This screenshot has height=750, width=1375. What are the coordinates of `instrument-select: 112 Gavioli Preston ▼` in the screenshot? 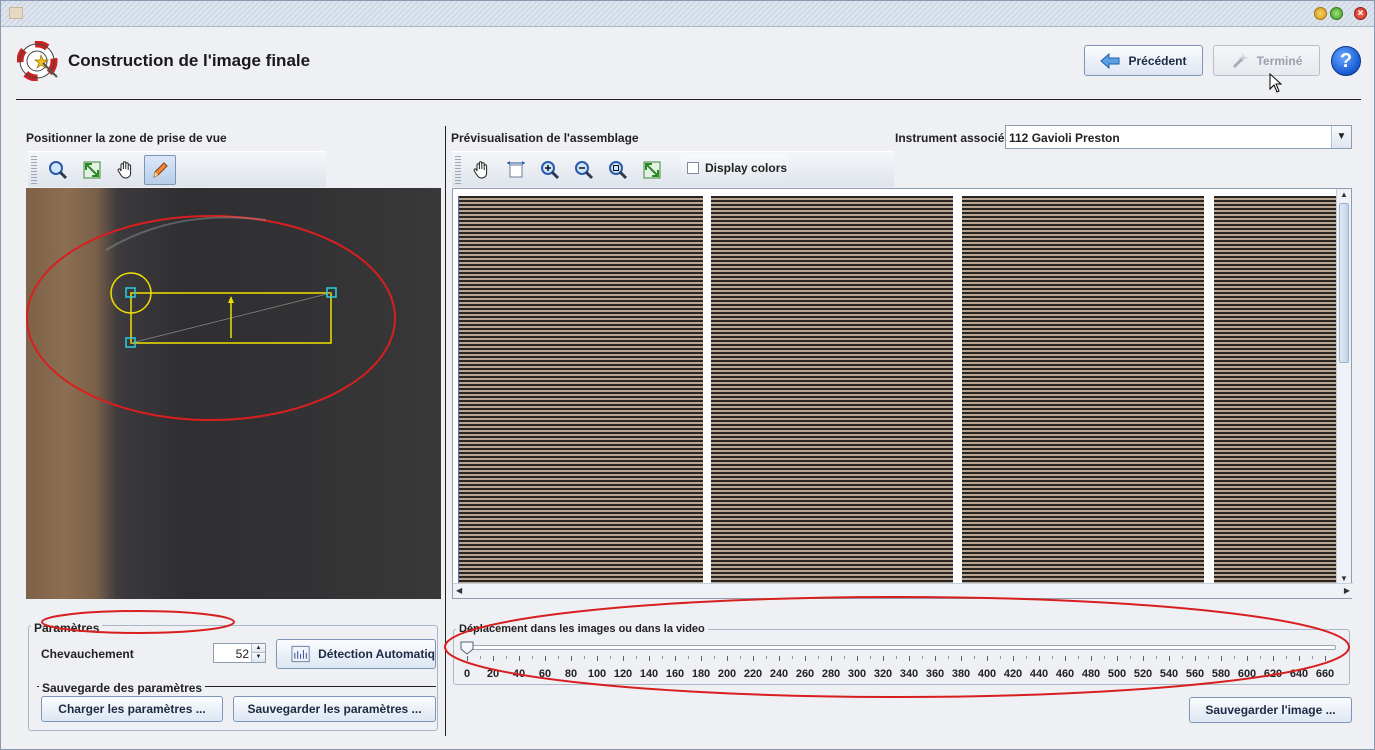 It's located at (1178, 137).